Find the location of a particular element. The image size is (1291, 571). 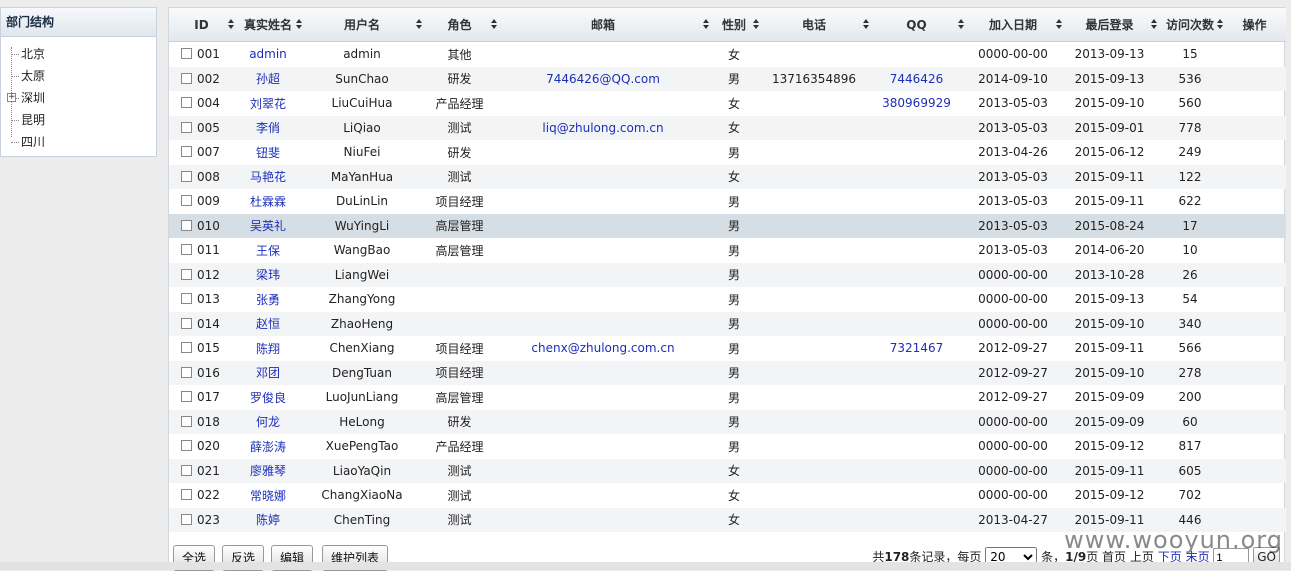

cell-name: 张勇 is located at coordinates (268, 299).